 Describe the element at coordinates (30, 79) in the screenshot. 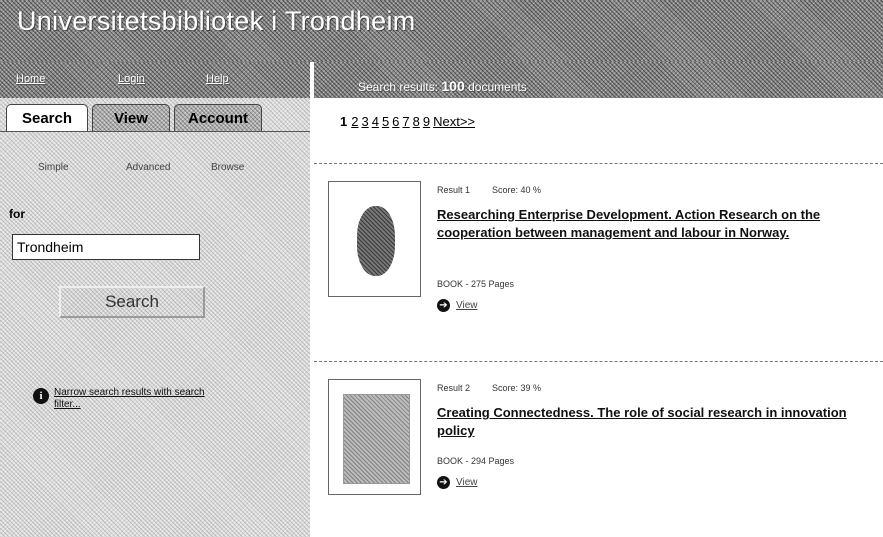

I see `nav-home-link: Home` at that location.